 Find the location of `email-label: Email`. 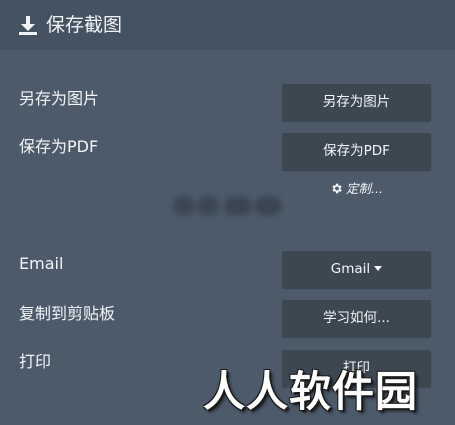

email-label: Email is located at coordinates (41, 263).